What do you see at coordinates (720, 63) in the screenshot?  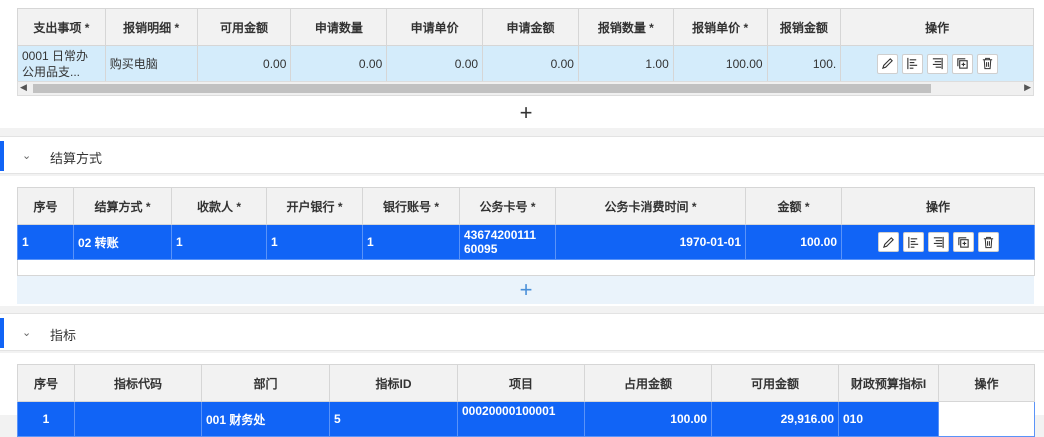 I see `cell-claim-price: 100.00` at bounding box center [720, 63].